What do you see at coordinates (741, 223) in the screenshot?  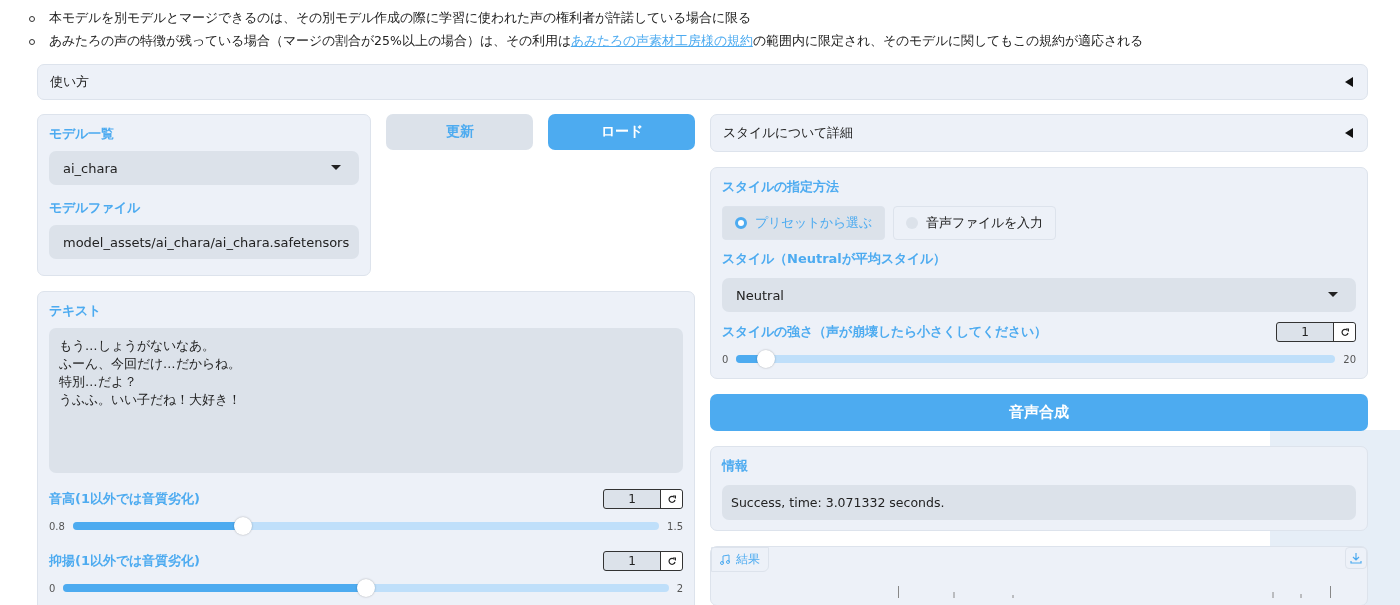 I see `radio-icon` at bounding box center [741, 223].